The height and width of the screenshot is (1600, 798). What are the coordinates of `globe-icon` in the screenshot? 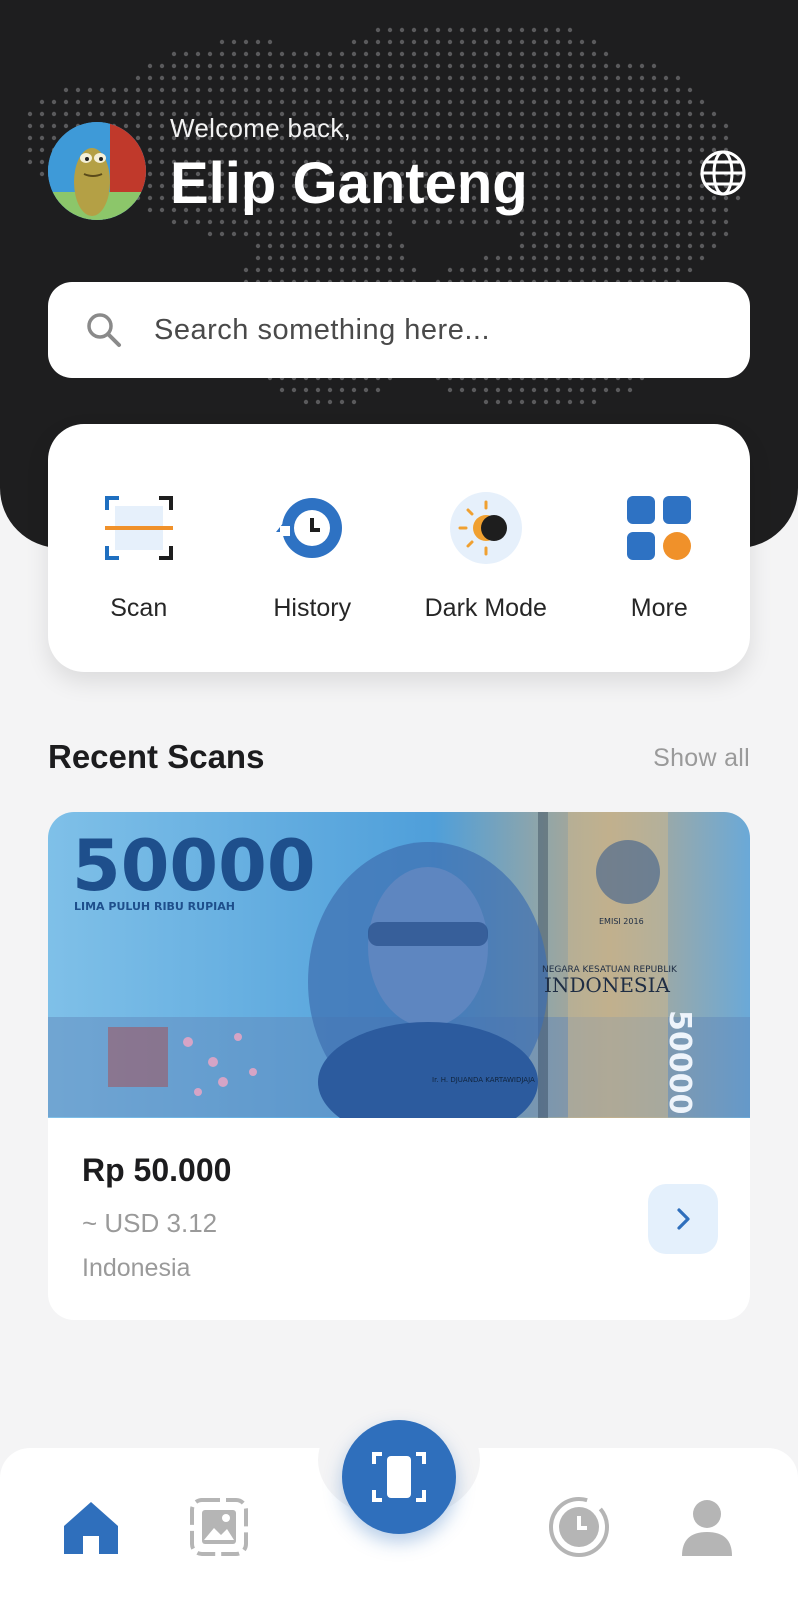 It's located at (723, 173).